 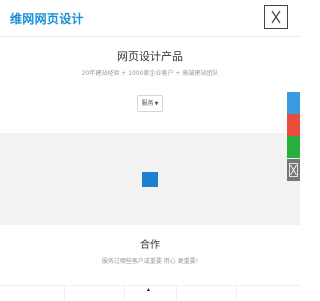 I want to click on float-wechat-button, so click(x=293, y=147).